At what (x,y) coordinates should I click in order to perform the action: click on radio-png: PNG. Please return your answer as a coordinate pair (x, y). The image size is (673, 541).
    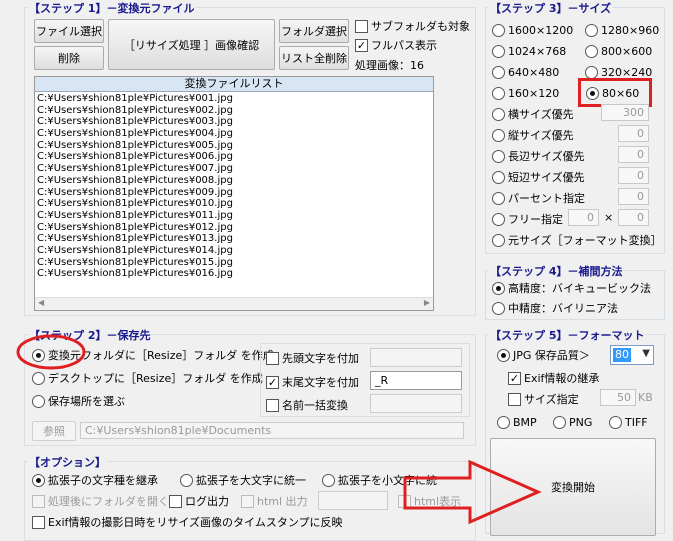
    Looking at the image, I should click on (572, 422).